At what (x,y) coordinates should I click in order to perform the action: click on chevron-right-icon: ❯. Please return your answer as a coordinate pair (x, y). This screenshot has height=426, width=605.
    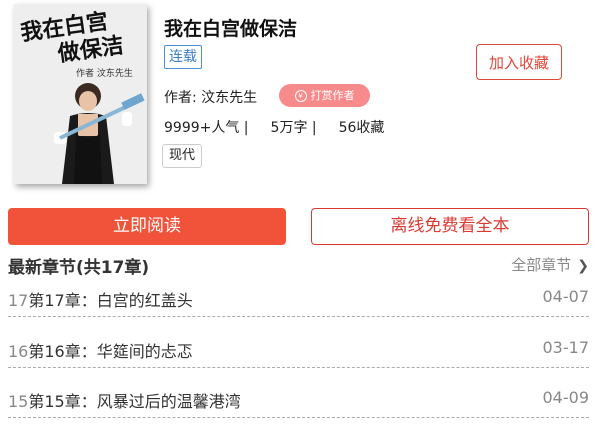
    Looking at the image, I should click on (583, 266).